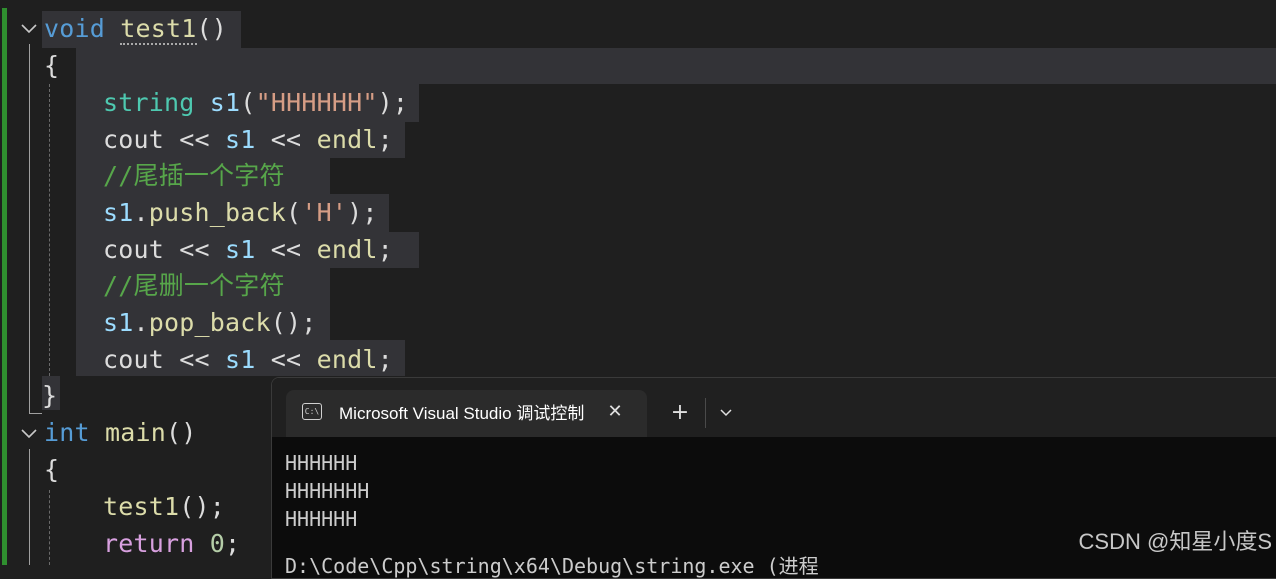  I want to click on code-line-4: cout << s1 << endl;, so click(248, 140).